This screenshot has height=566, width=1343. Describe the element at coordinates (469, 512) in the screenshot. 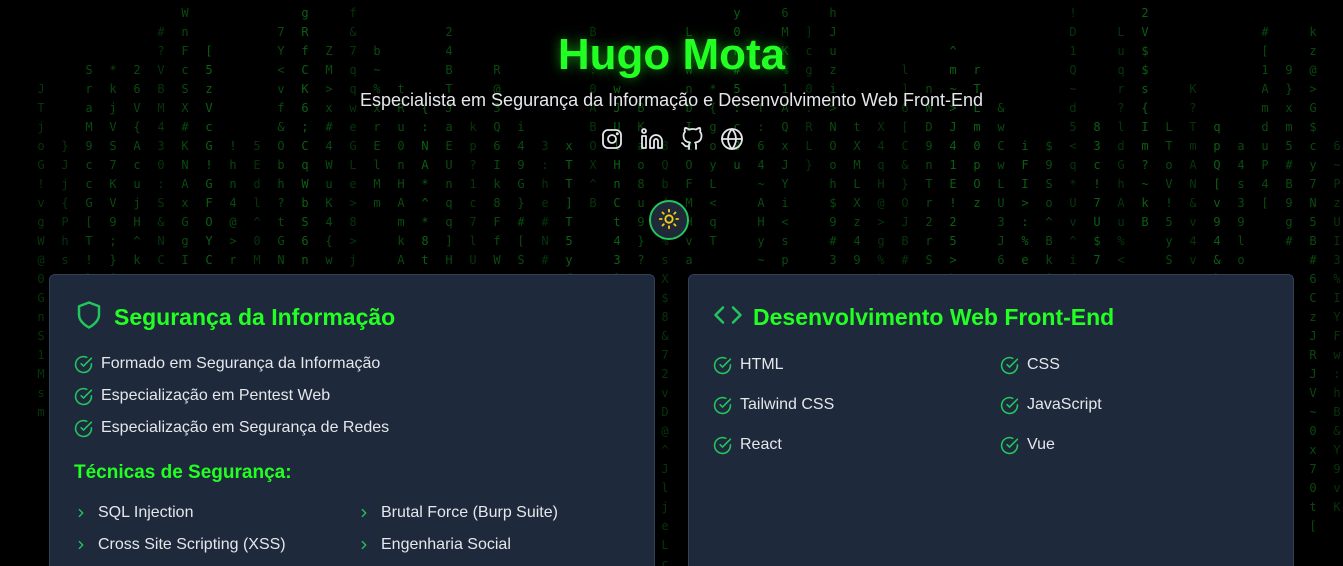

I see `technique-label: Brutal Force (Burp Suite)` at that location.